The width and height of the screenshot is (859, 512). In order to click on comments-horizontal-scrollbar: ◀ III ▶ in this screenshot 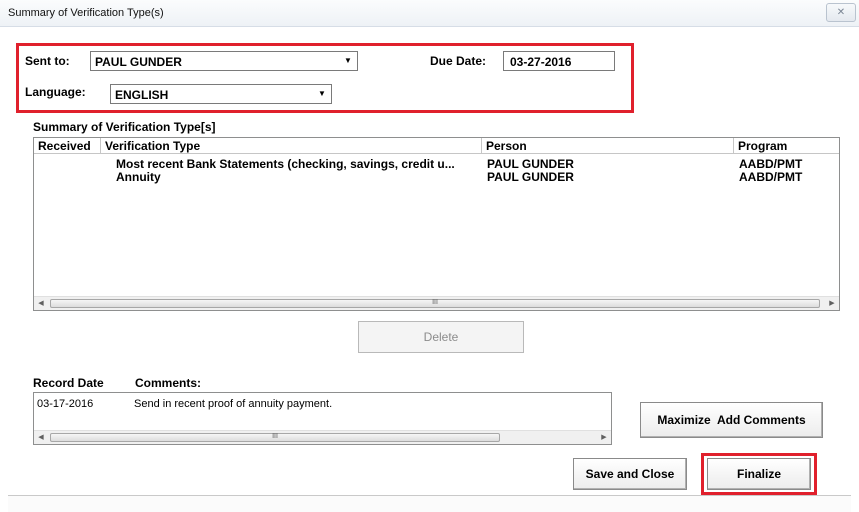, I will do `click(322, 437)`.